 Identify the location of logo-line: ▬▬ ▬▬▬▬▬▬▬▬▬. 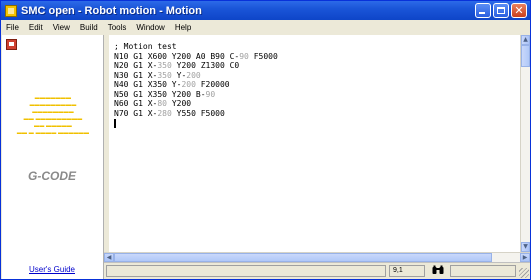
(53, 119).